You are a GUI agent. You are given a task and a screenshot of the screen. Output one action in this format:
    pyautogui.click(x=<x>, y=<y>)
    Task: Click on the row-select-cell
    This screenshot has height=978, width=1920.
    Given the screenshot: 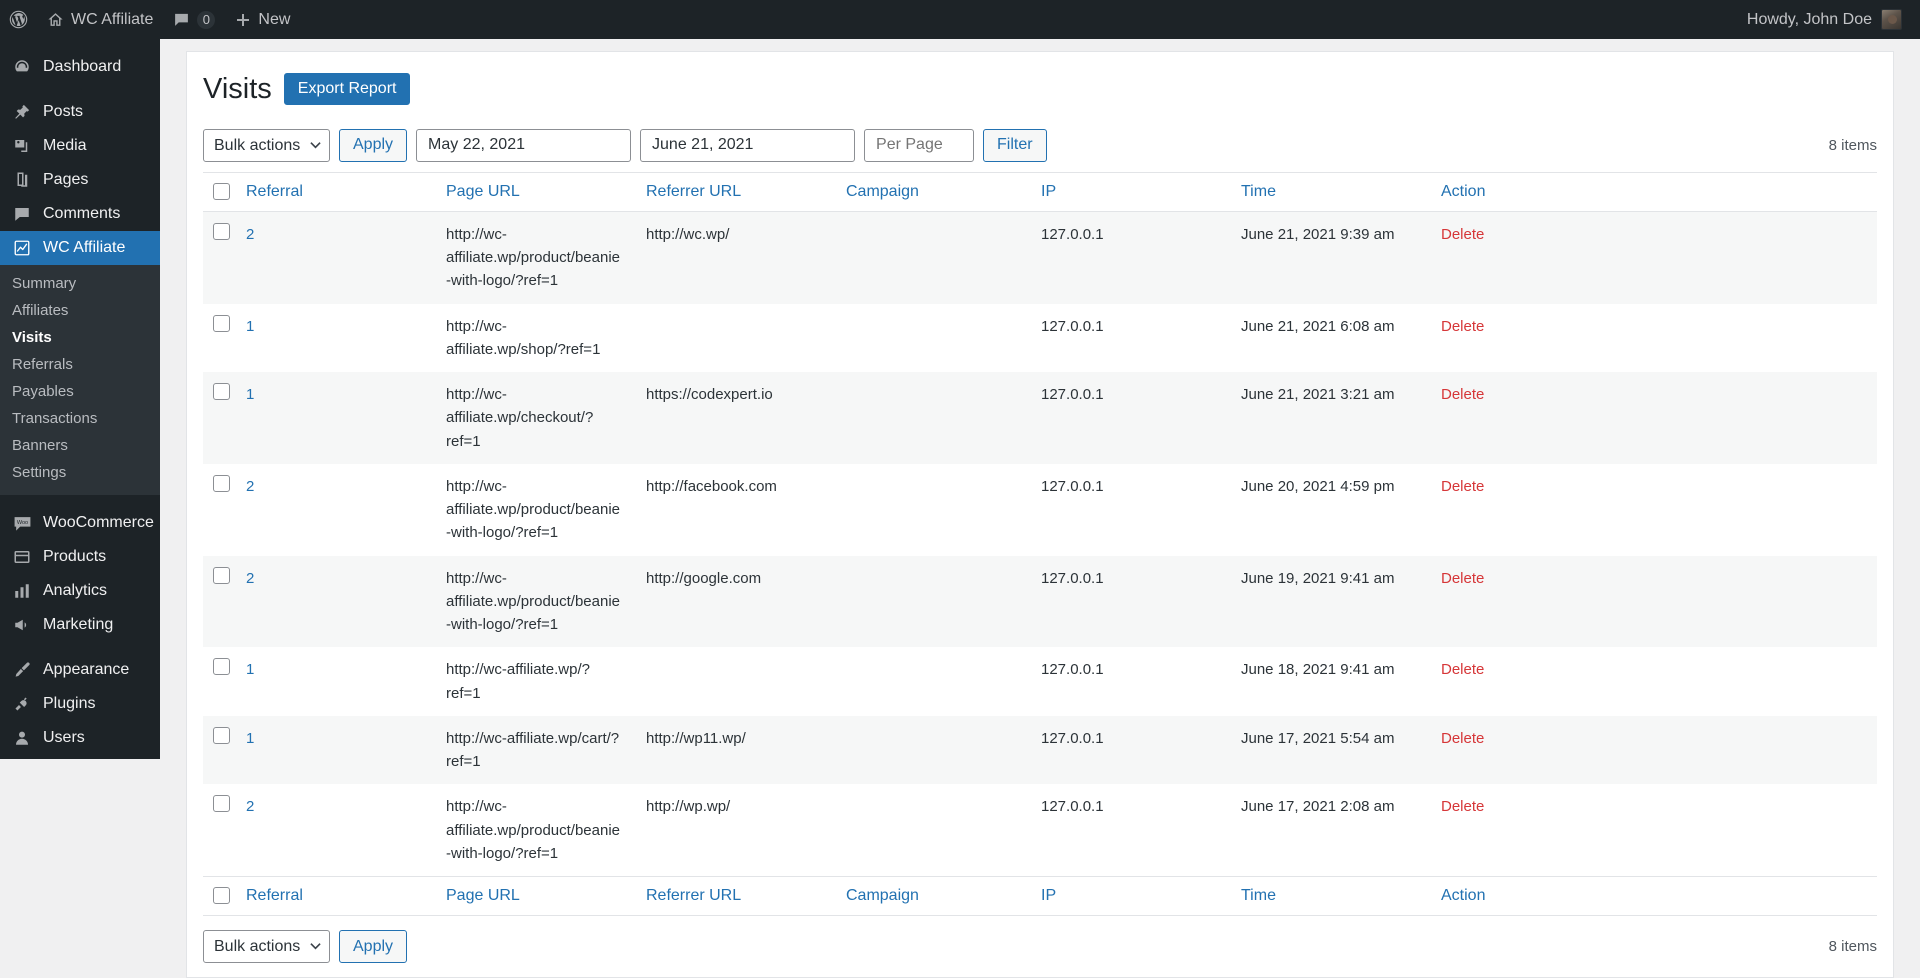 What is the action you would take?
    pyautogui.click(x=220, y=750)
    